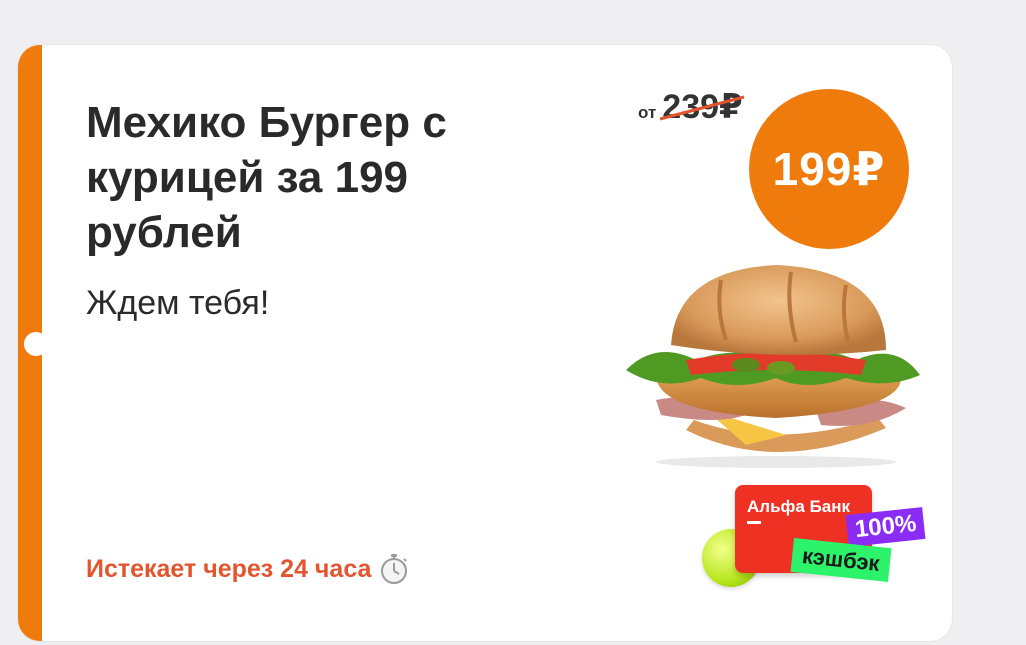  What do you see at coordinates (773, 366) in the screenshot?
I see `burger-image` at bounding box center [773, 366].